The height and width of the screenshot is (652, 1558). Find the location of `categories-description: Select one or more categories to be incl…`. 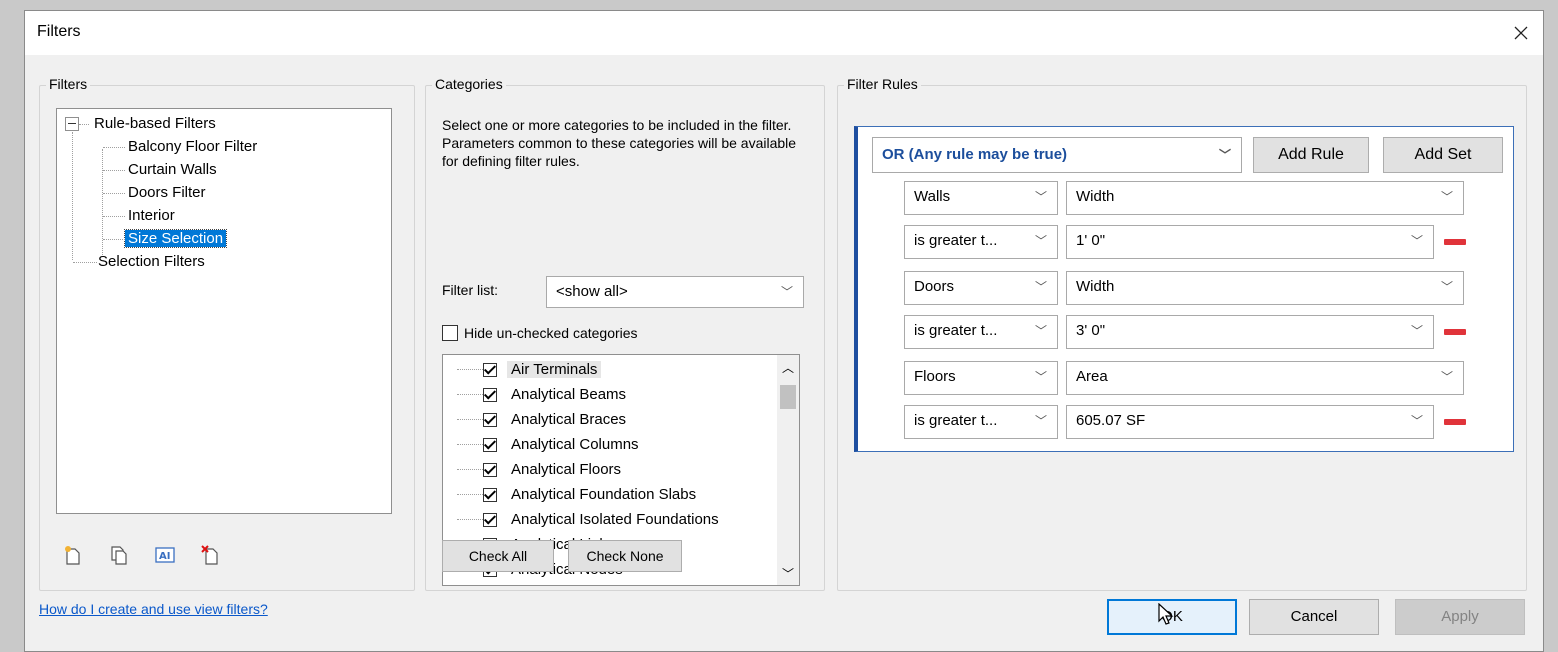

categories-description: Select one or more categories to be incl… is located at coordinates (619, 143).